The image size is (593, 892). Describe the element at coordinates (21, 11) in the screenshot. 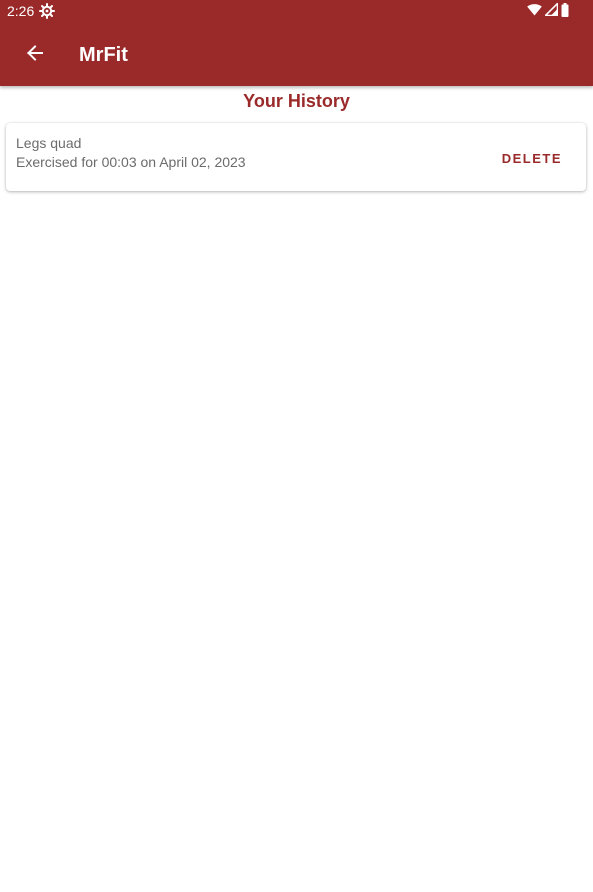

I see `status-time: 2:26` at that location.